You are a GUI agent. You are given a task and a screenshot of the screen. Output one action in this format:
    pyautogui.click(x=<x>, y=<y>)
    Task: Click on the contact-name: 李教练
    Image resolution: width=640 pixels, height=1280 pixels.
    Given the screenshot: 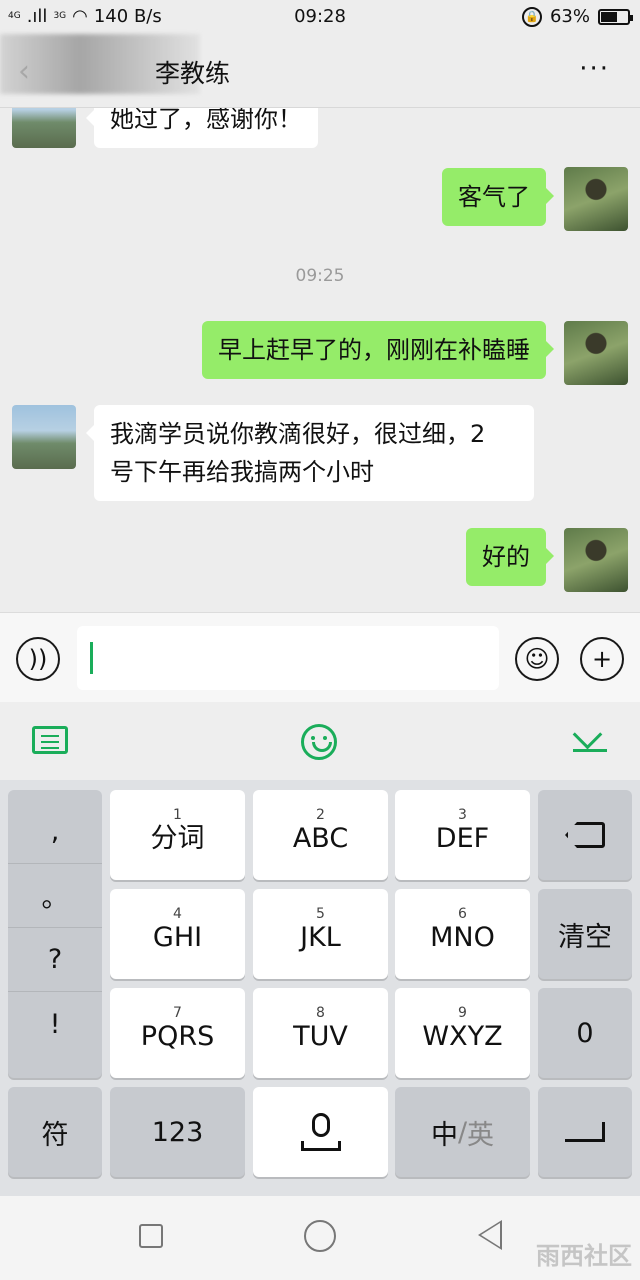 What is the action you would take?
    pyautogui.click(x=193, y=73)
    